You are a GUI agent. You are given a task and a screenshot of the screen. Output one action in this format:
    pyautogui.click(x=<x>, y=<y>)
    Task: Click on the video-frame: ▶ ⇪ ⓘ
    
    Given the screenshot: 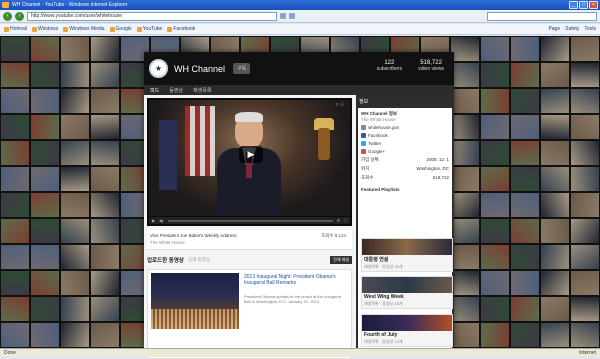 What is the action you would take?
    pyautogui.click(x=249, y=158)
    